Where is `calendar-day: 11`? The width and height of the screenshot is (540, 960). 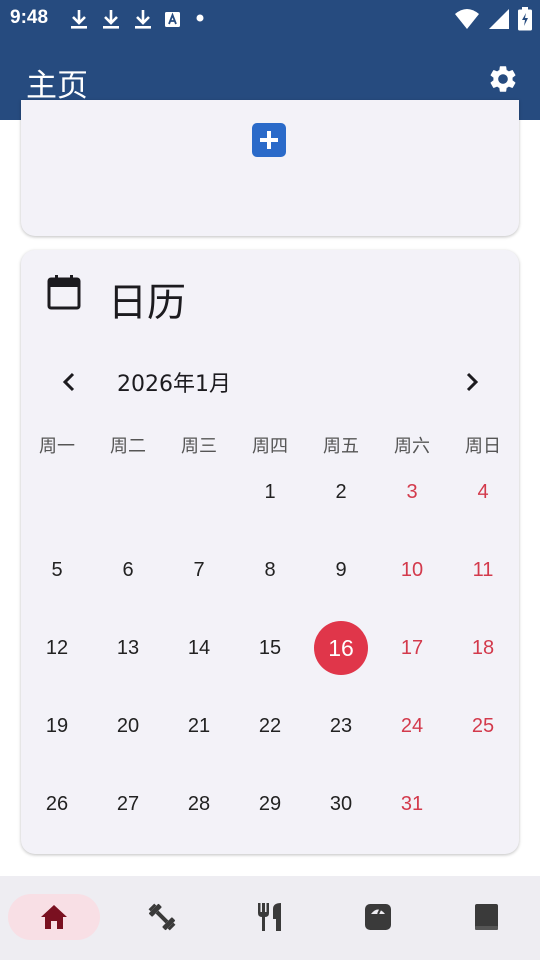
calendar-day: 11 is located at coordinates (483, 570).